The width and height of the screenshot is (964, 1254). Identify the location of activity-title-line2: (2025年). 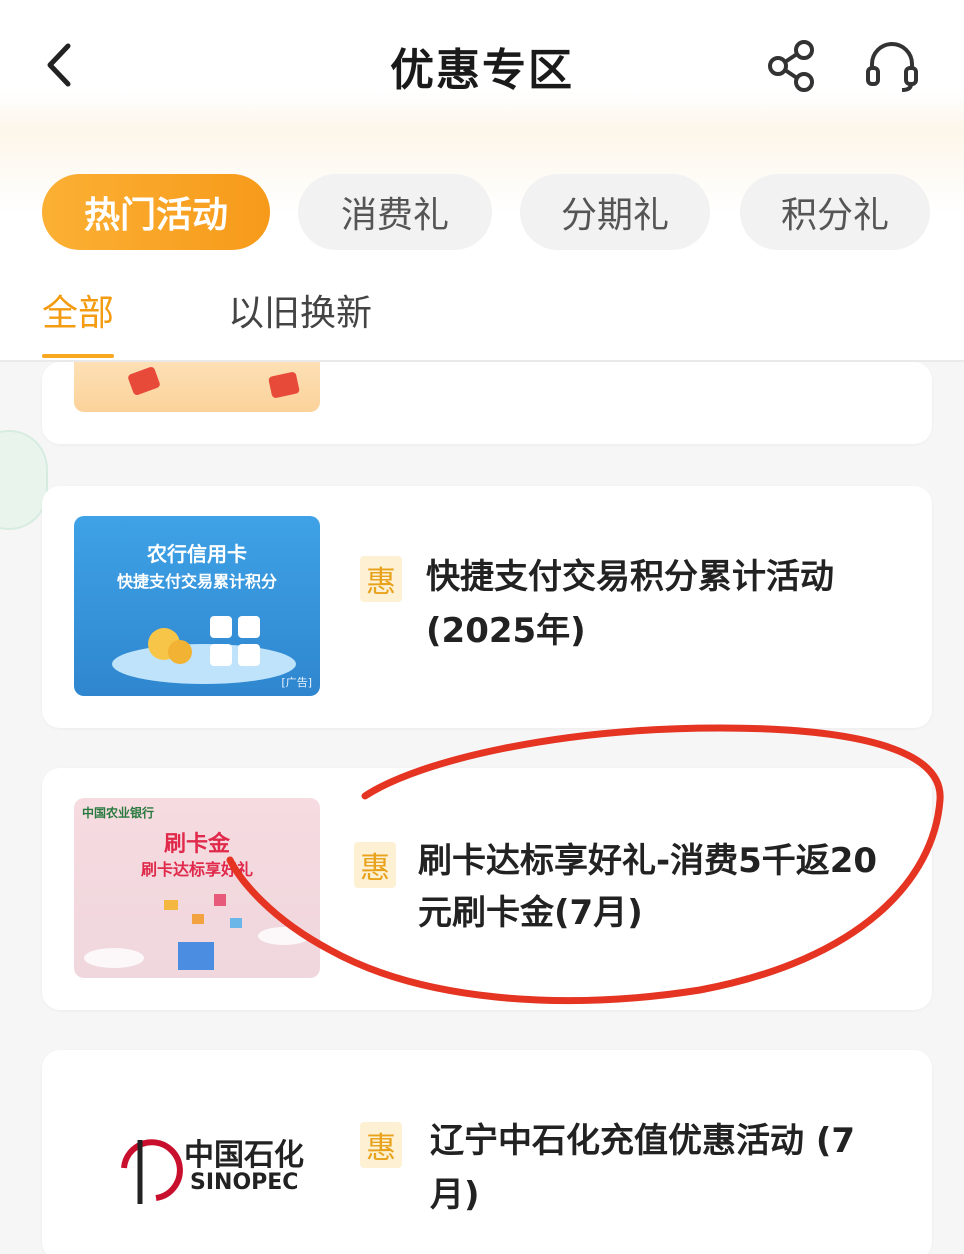
(506, 631).